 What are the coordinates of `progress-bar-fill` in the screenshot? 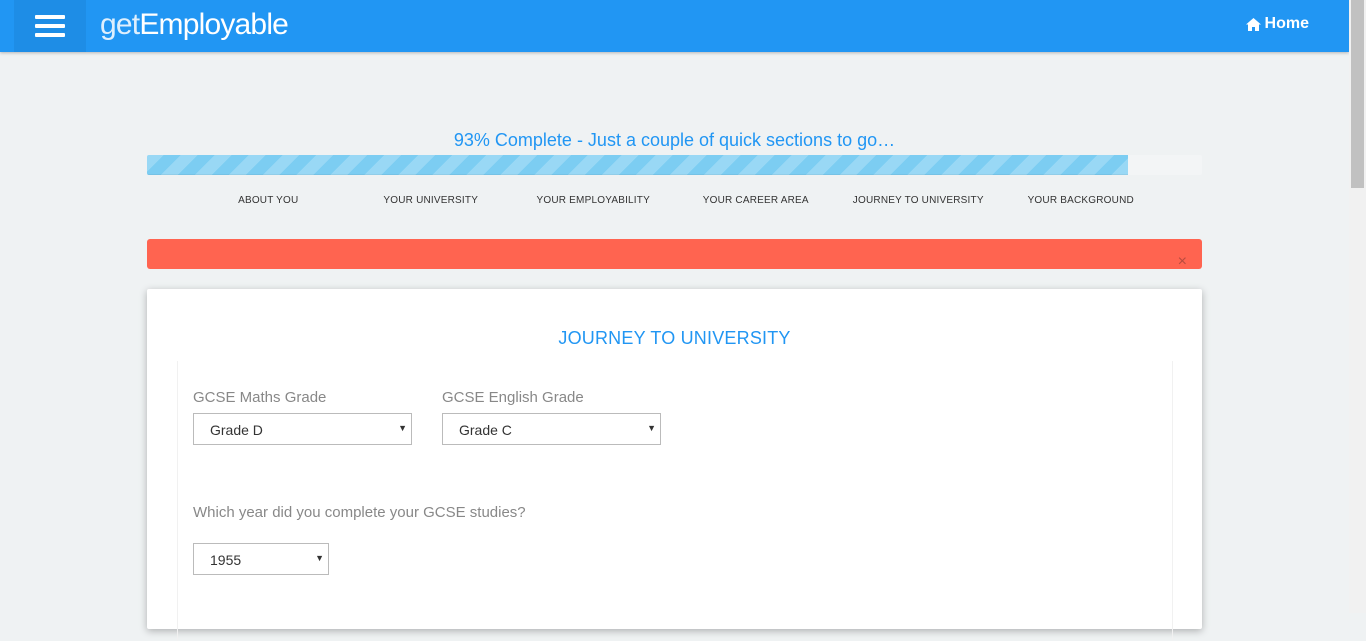 It's located at (638, 165).